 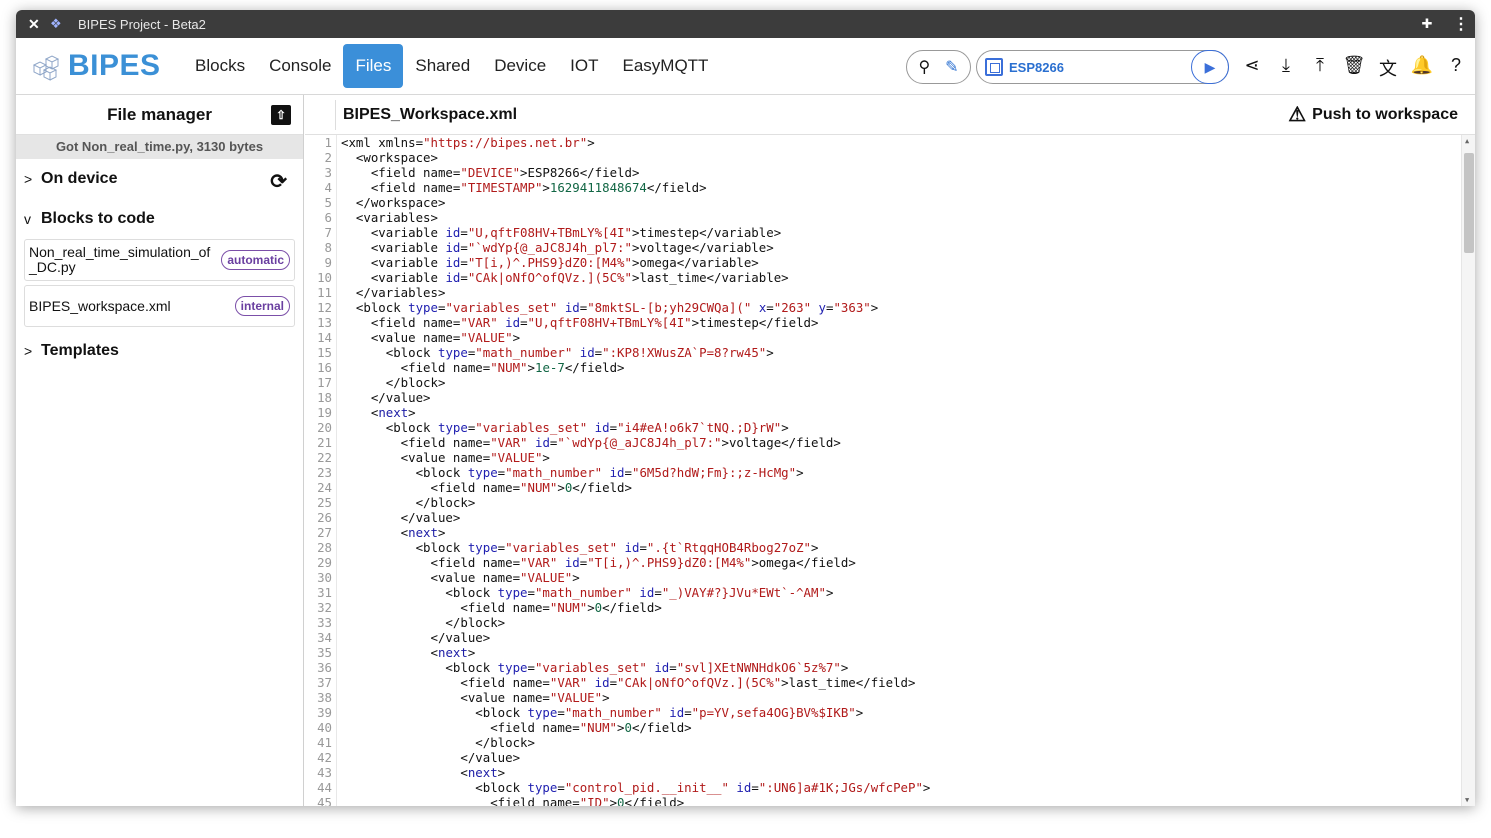 What do you see at coordinates (324, 397) in the screenshot?
I see `line-number: 18` at bounding box center [324, 397].